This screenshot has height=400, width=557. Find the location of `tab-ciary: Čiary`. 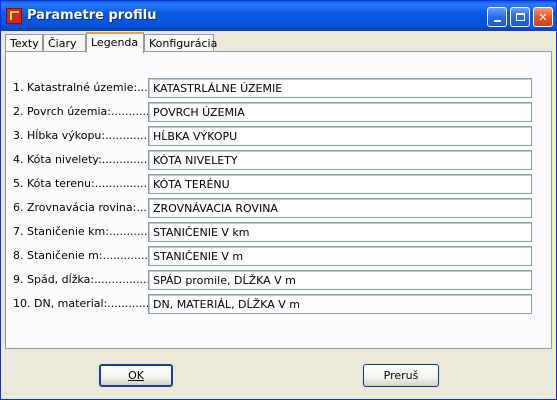

tab-ciary: Čiary is located at coordinates (64, 43).